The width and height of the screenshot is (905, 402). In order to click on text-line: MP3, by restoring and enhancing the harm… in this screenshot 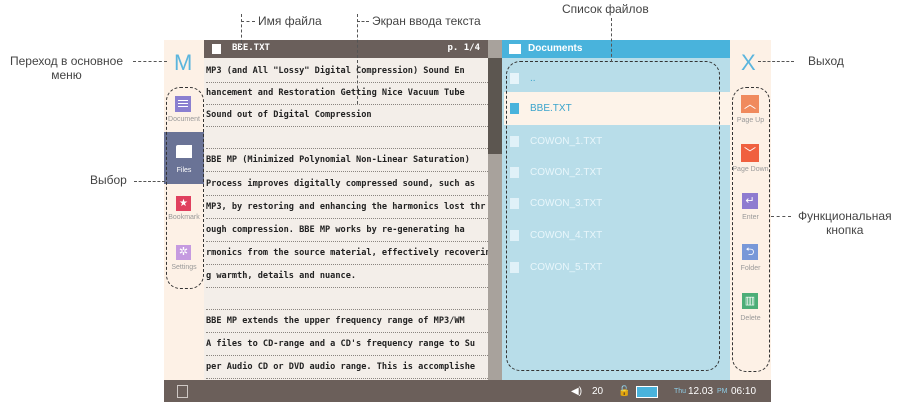, I will do `click(347, 208)`.